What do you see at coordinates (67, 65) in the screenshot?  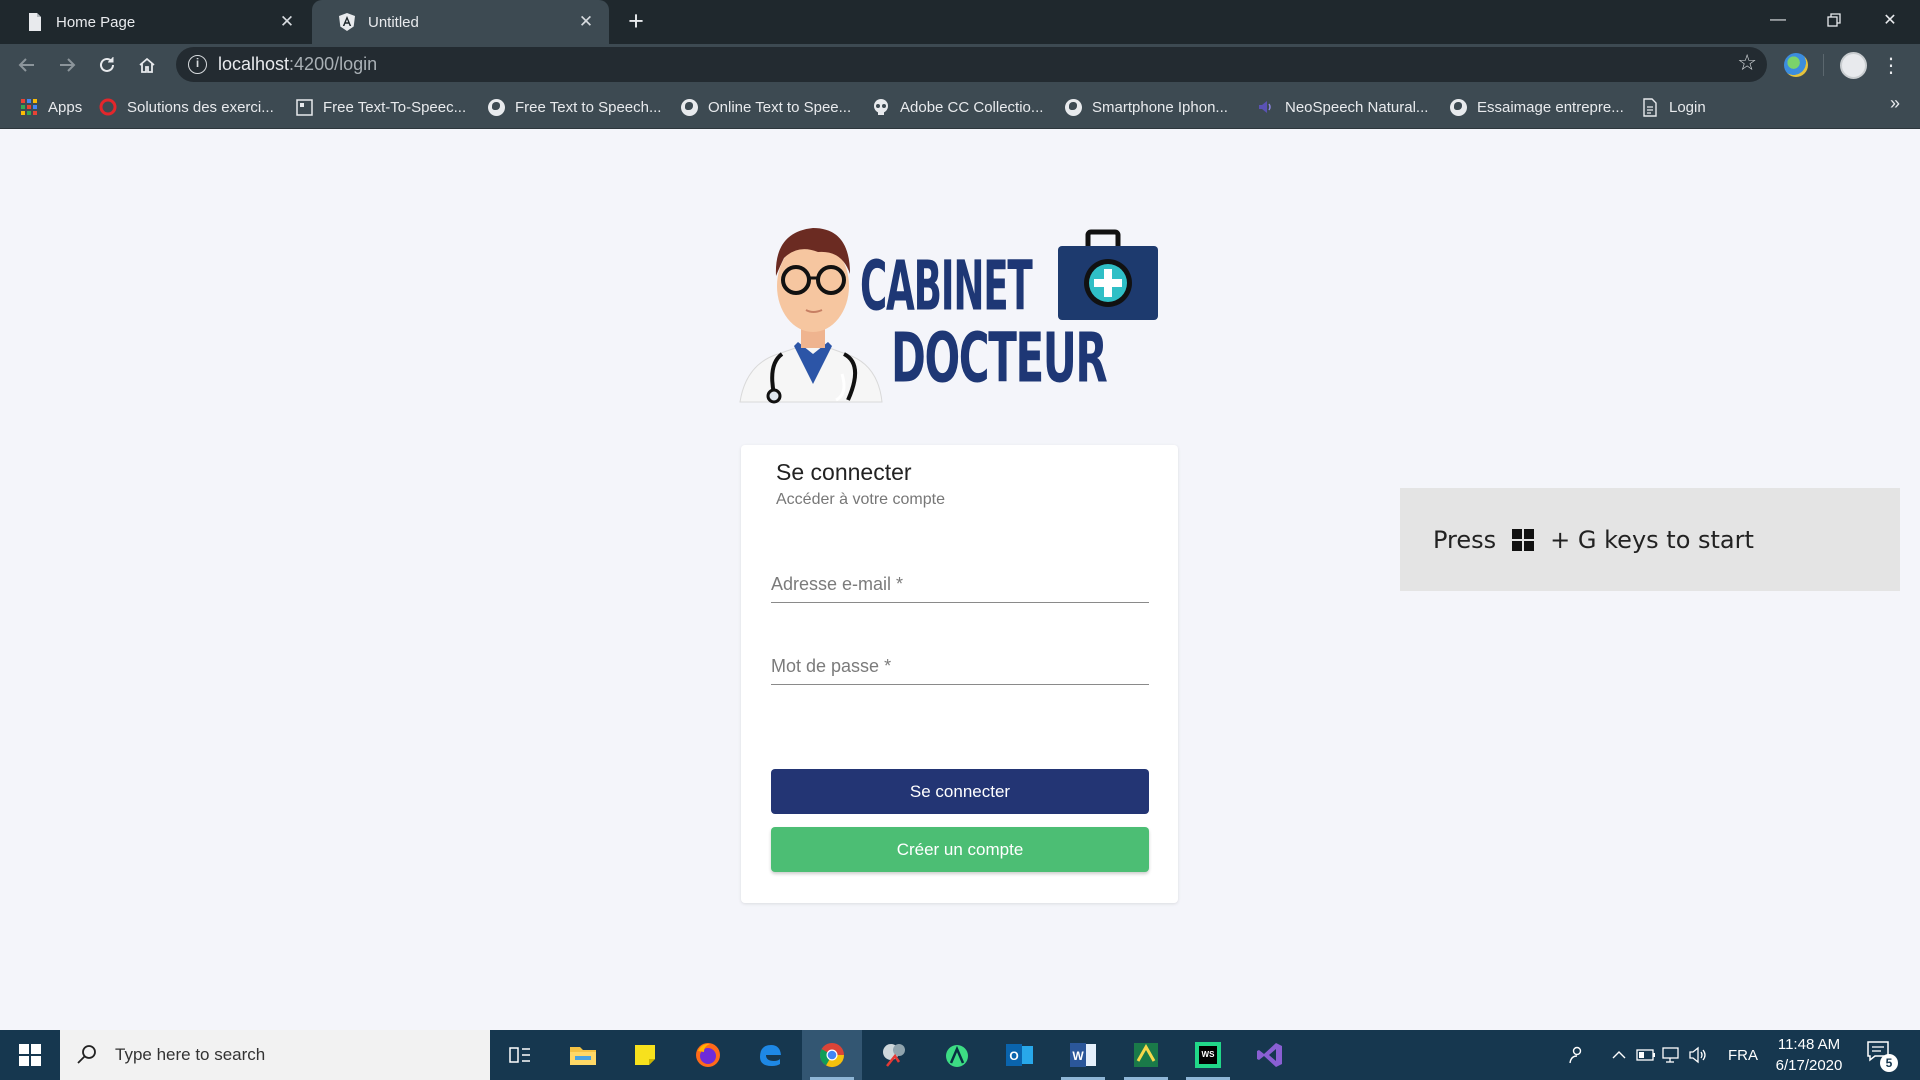 I see `forward-arrow-icon` at bounding box center [67, 65].